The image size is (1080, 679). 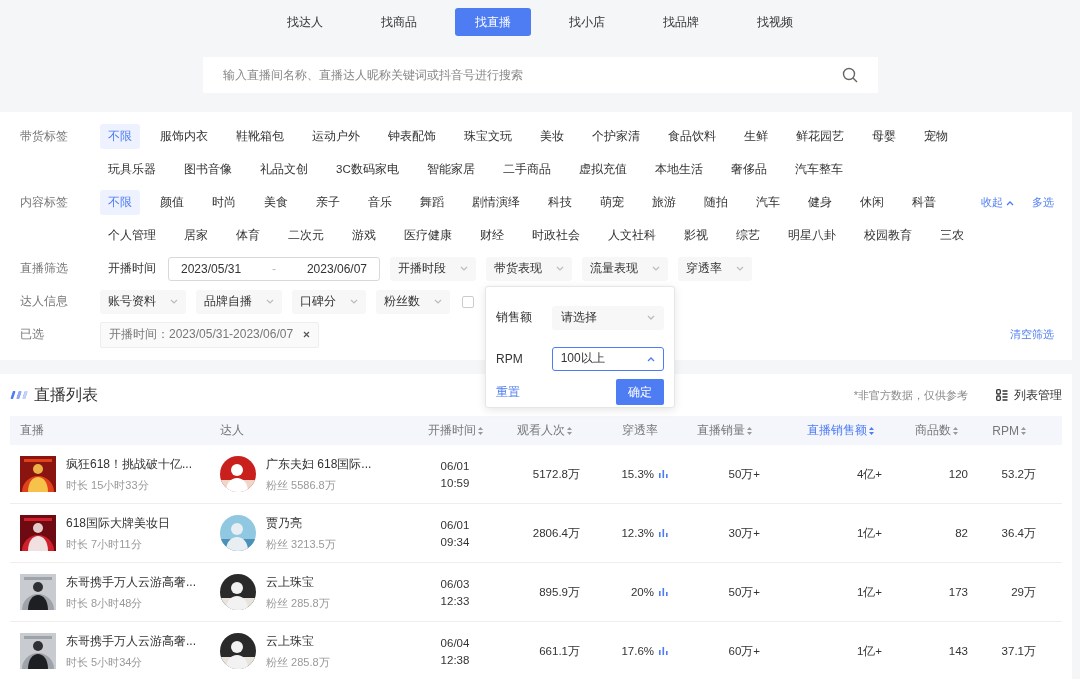 What do you see at coordinates (172, 202) in the screenshot?
I see `tag-option: 颜值` at bounding box center [172, 202].